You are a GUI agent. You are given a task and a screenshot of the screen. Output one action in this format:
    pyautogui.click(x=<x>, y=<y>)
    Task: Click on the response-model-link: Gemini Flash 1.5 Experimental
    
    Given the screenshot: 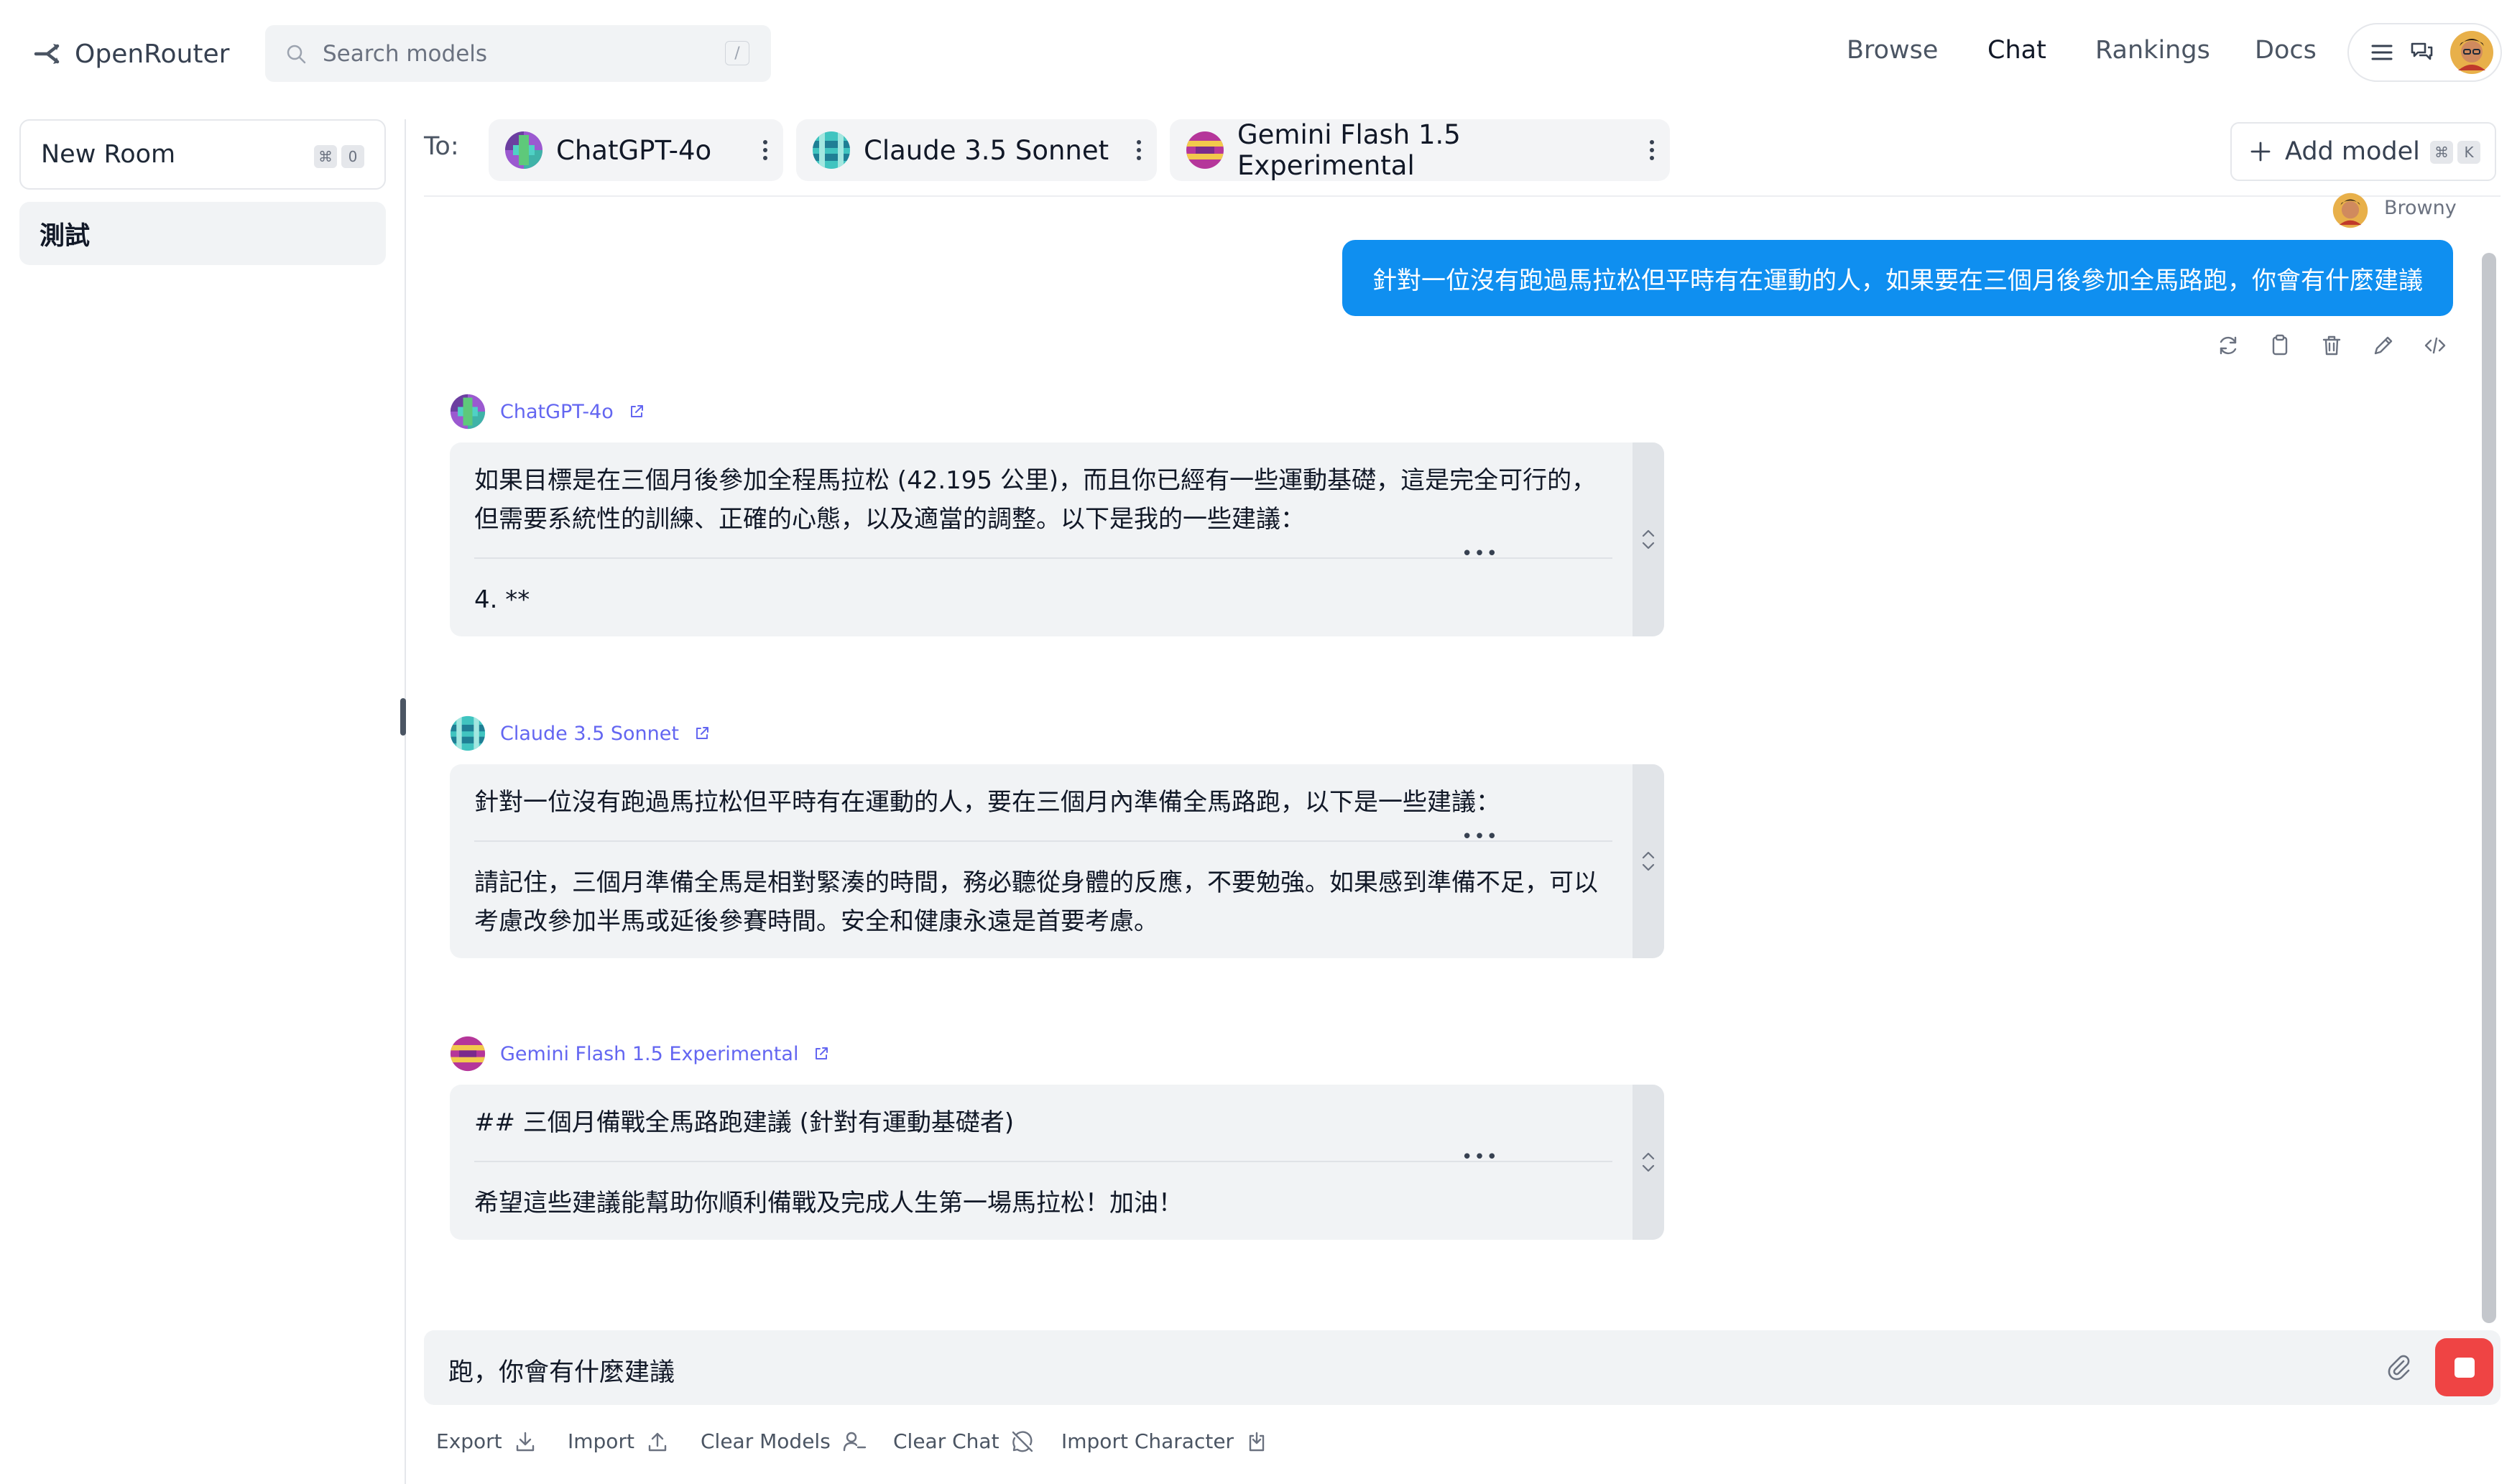 What is the action you would take?
    pyautogui.click(x=649, y=1054)
    